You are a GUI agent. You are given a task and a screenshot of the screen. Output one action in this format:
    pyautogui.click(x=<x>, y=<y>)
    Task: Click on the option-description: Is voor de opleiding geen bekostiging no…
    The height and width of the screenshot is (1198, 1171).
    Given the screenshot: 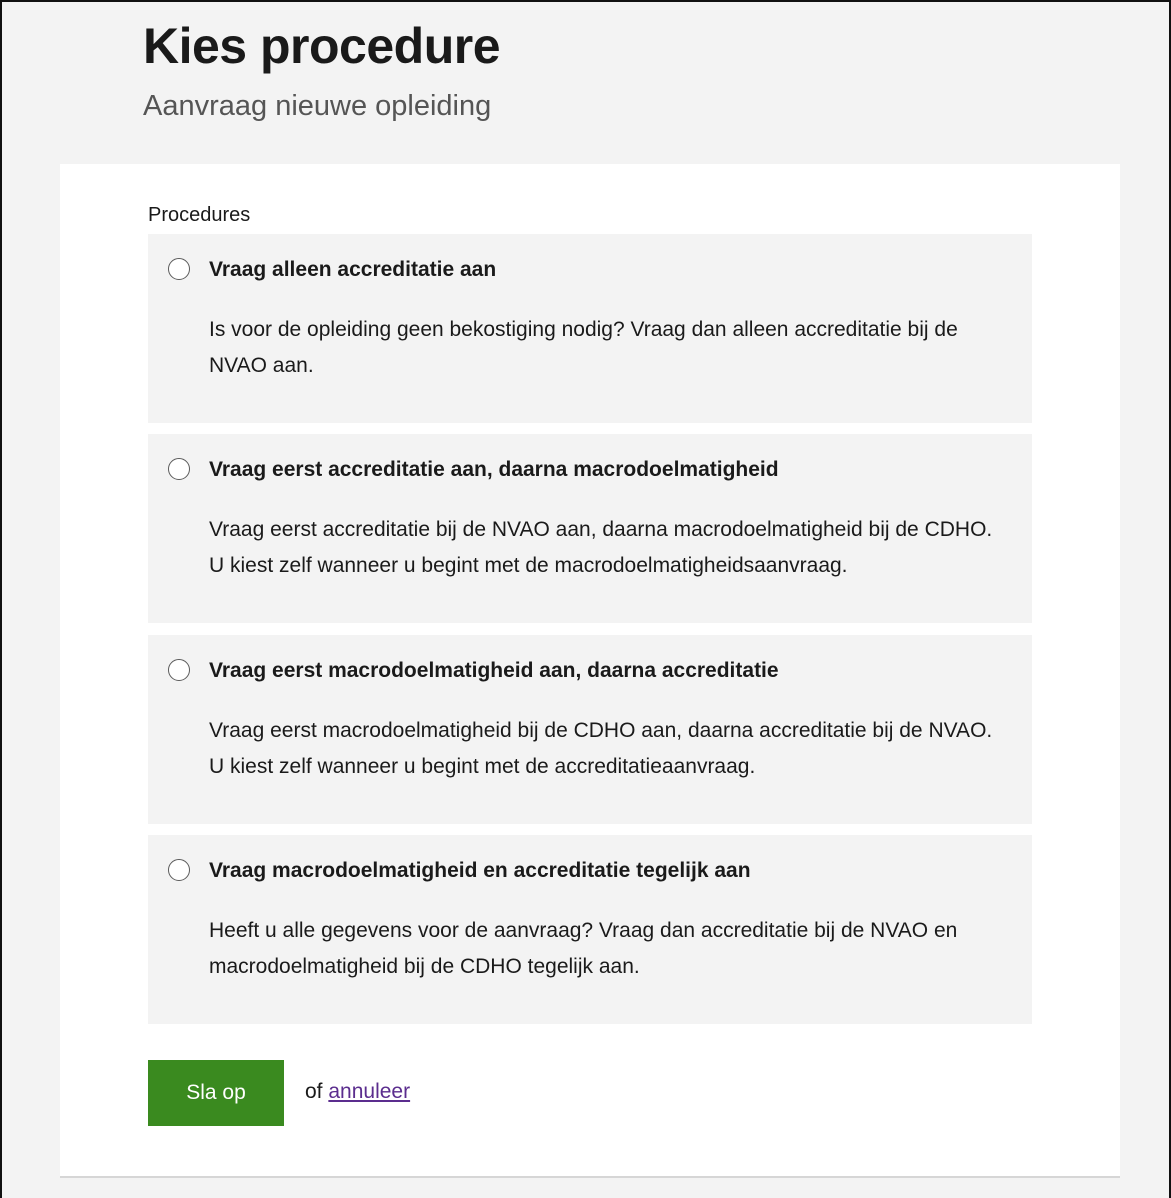 What is the action you would take?
    pyautogui.click(x=583, y=347)
    